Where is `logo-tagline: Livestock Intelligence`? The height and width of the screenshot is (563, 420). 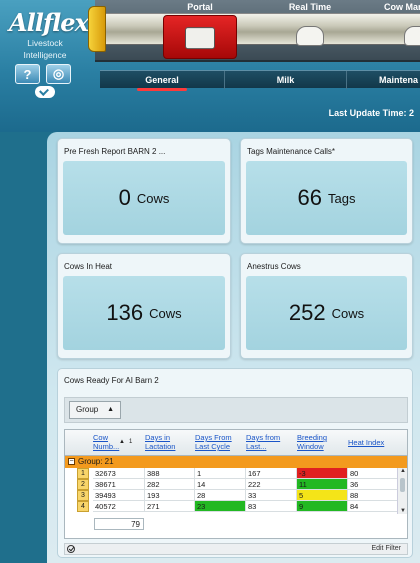
logo-tagline: Livestock Intelligence is located at coordinates (45, 49).